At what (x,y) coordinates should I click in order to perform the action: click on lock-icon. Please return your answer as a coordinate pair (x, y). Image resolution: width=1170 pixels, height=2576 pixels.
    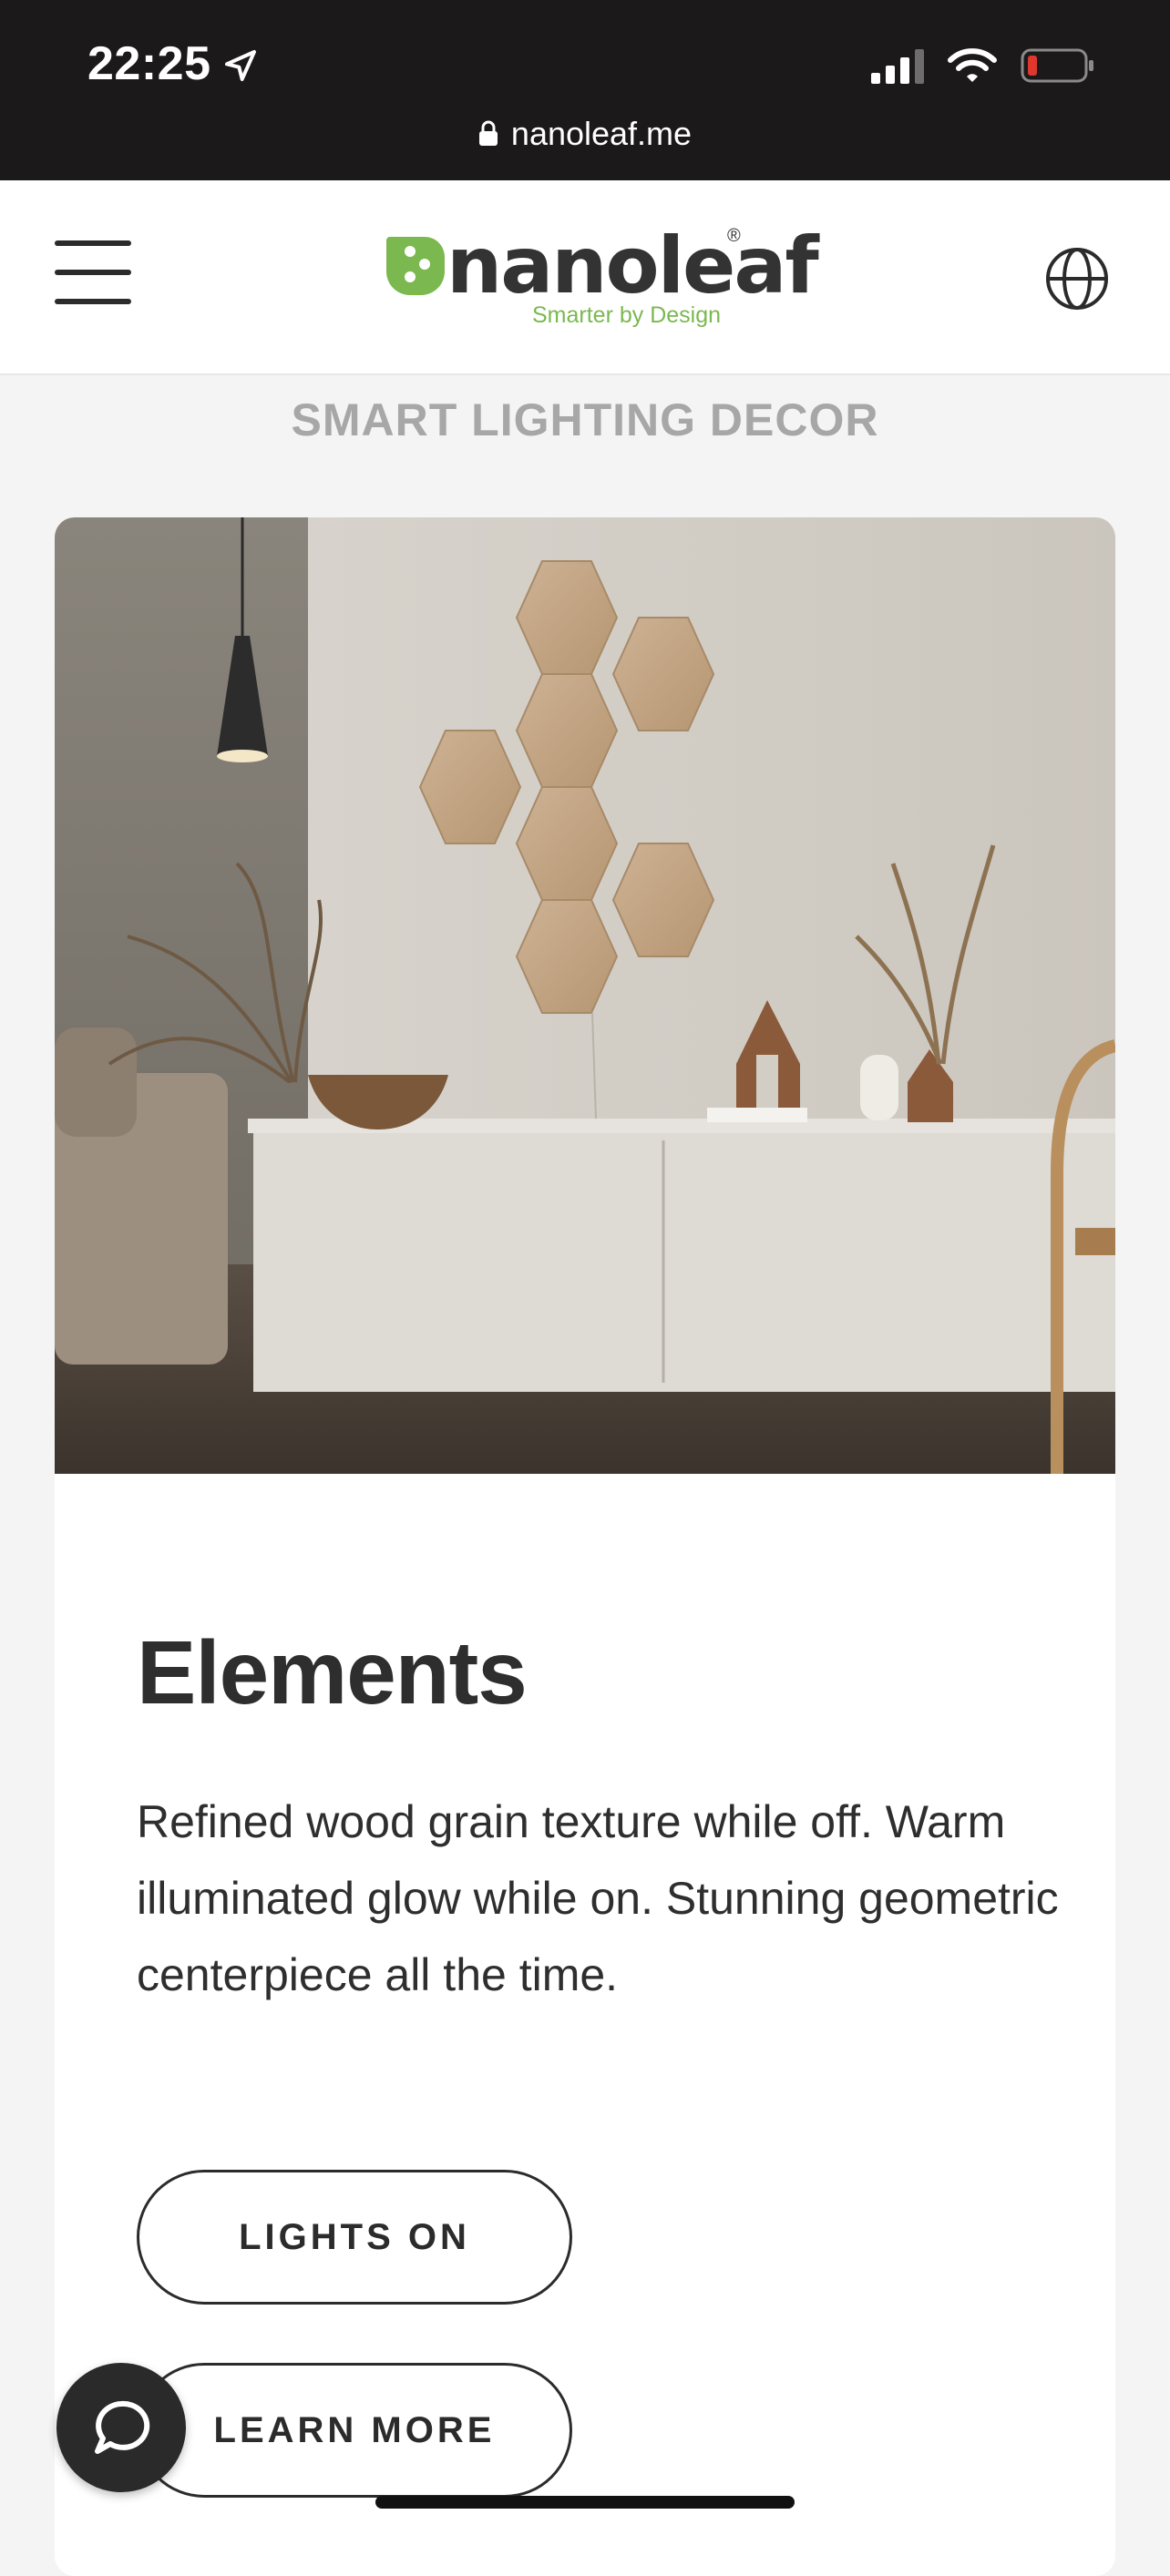
    Looking at the image, I should click on (488, 133).